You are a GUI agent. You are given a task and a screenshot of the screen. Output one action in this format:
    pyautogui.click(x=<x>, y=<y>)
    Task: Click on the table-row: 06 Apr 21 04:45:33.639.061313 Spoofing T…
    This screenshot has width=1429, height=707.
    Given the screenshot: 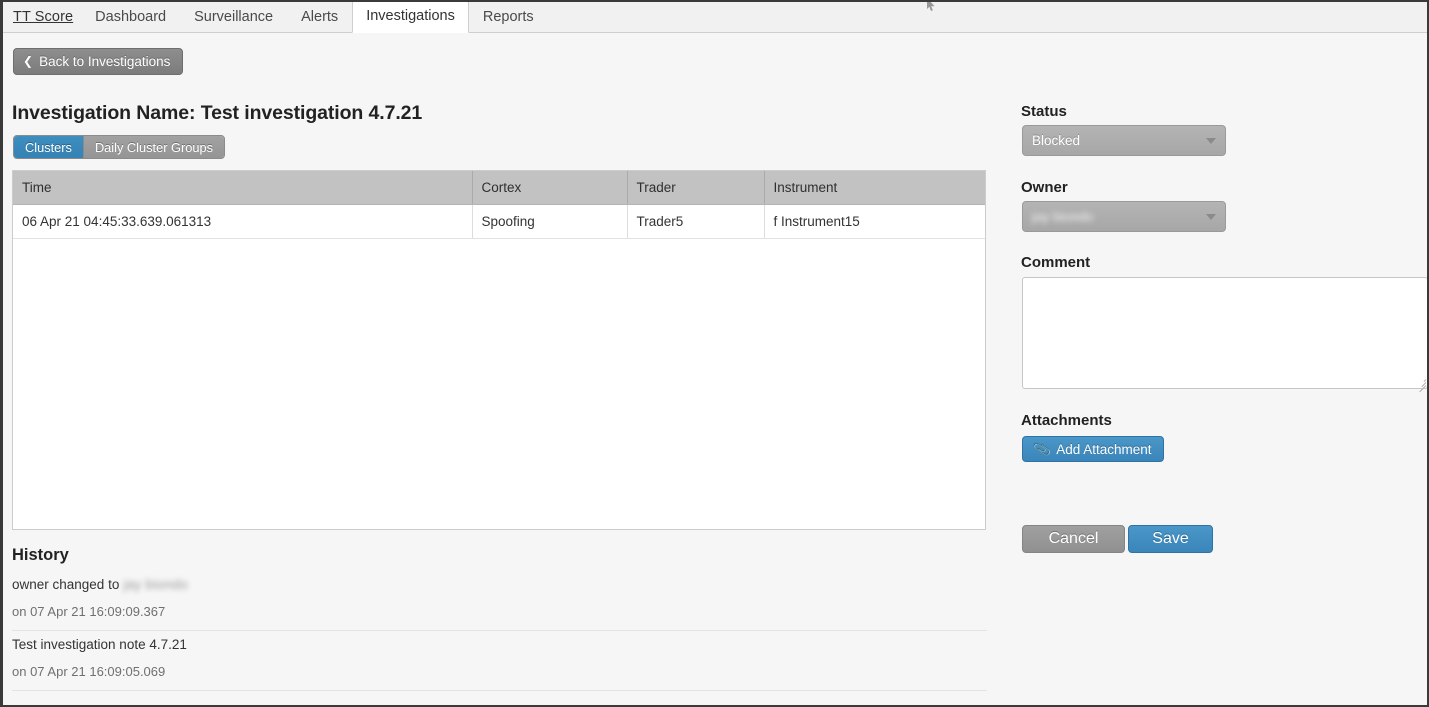 What is the action you would take?
    pyautogui.click(x=499, y=221)
    